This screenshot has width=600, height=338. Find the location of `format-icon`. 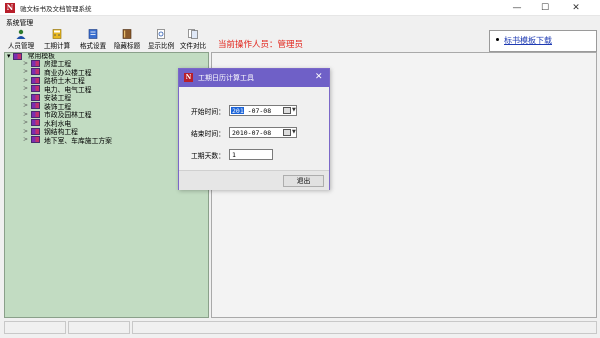

format-icon is located at coordinates (93, 34).